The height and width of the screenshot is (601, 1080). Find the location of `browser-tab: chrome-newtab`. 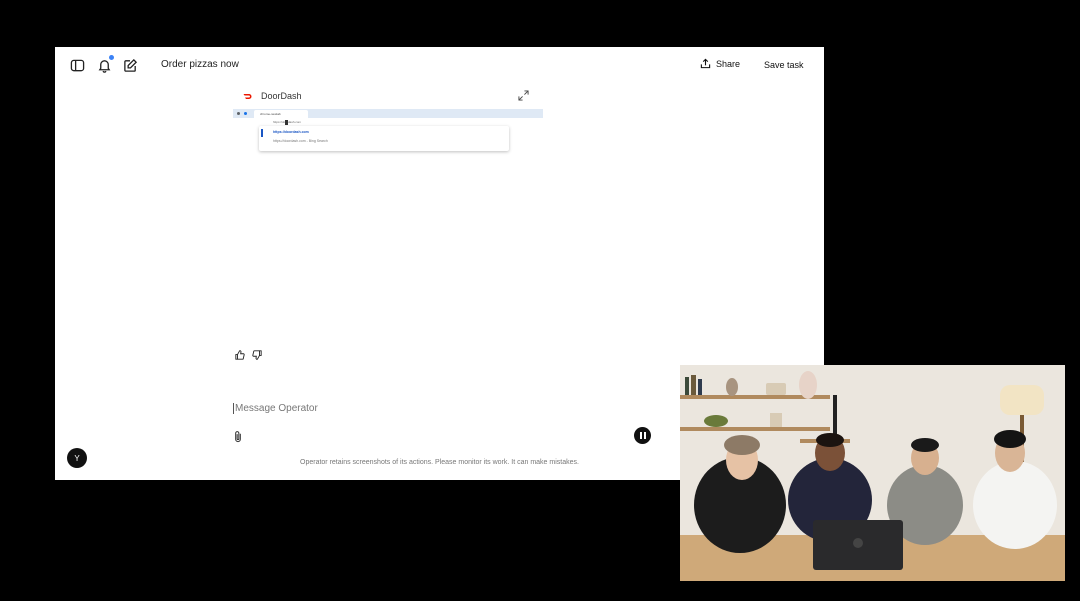

browser-tab: chrome-newtab is located at coordinates (281, 114).